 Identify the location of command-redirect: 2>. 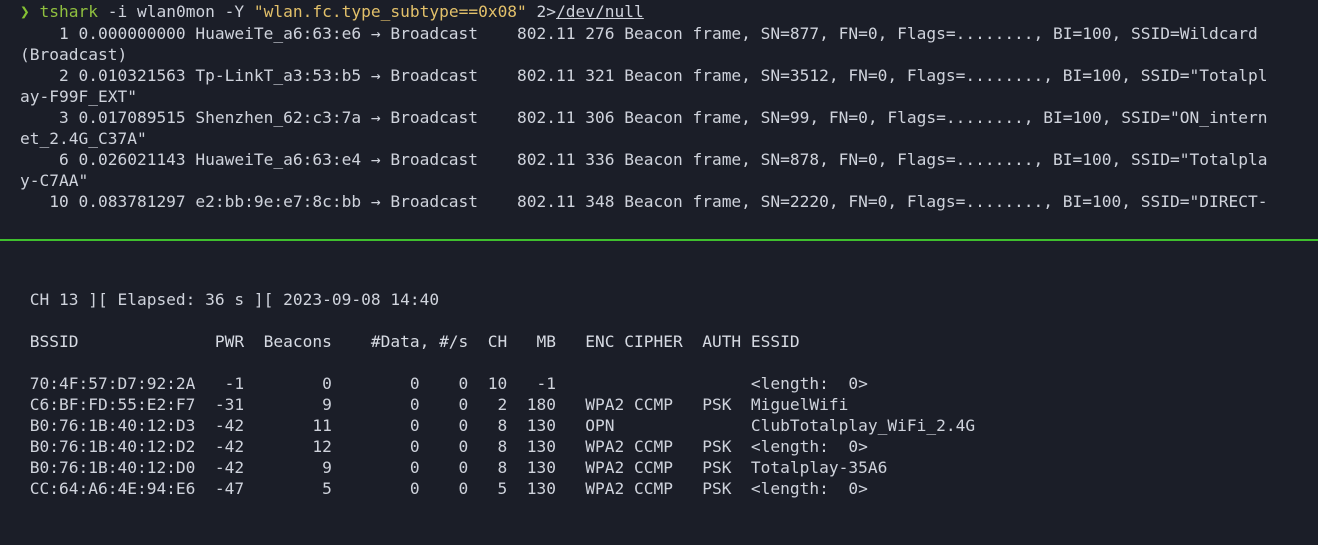
(541, 11).